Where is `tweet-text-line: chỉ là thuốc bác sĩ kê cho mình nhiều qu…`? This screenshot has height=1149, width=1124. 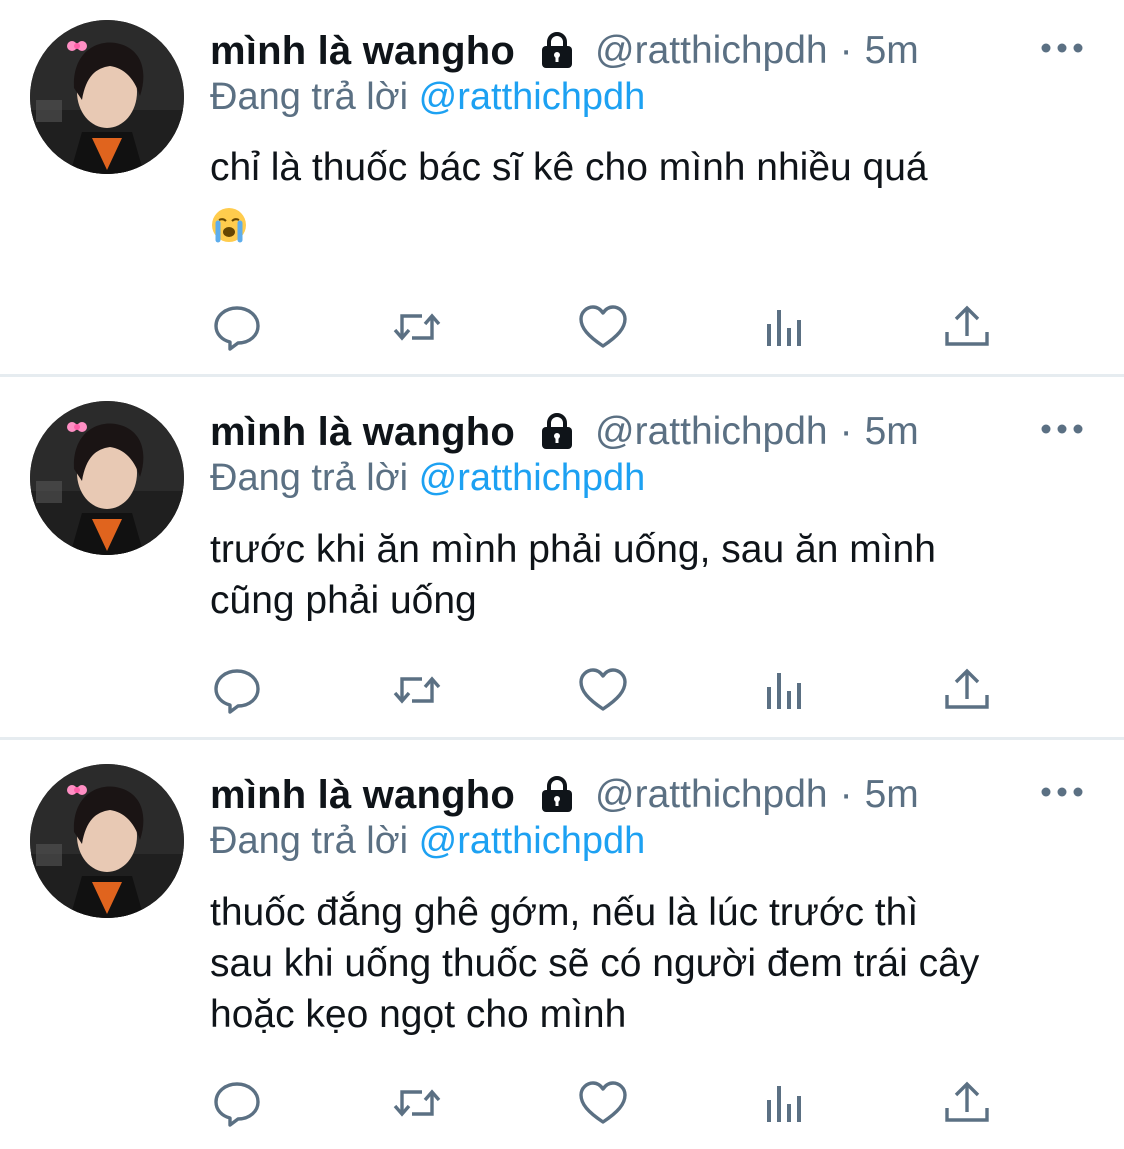
tweet-text-line: chỉ là thuốc bác sĩ kê cho mình nhiều qu… is located at coordinates (569, 167).